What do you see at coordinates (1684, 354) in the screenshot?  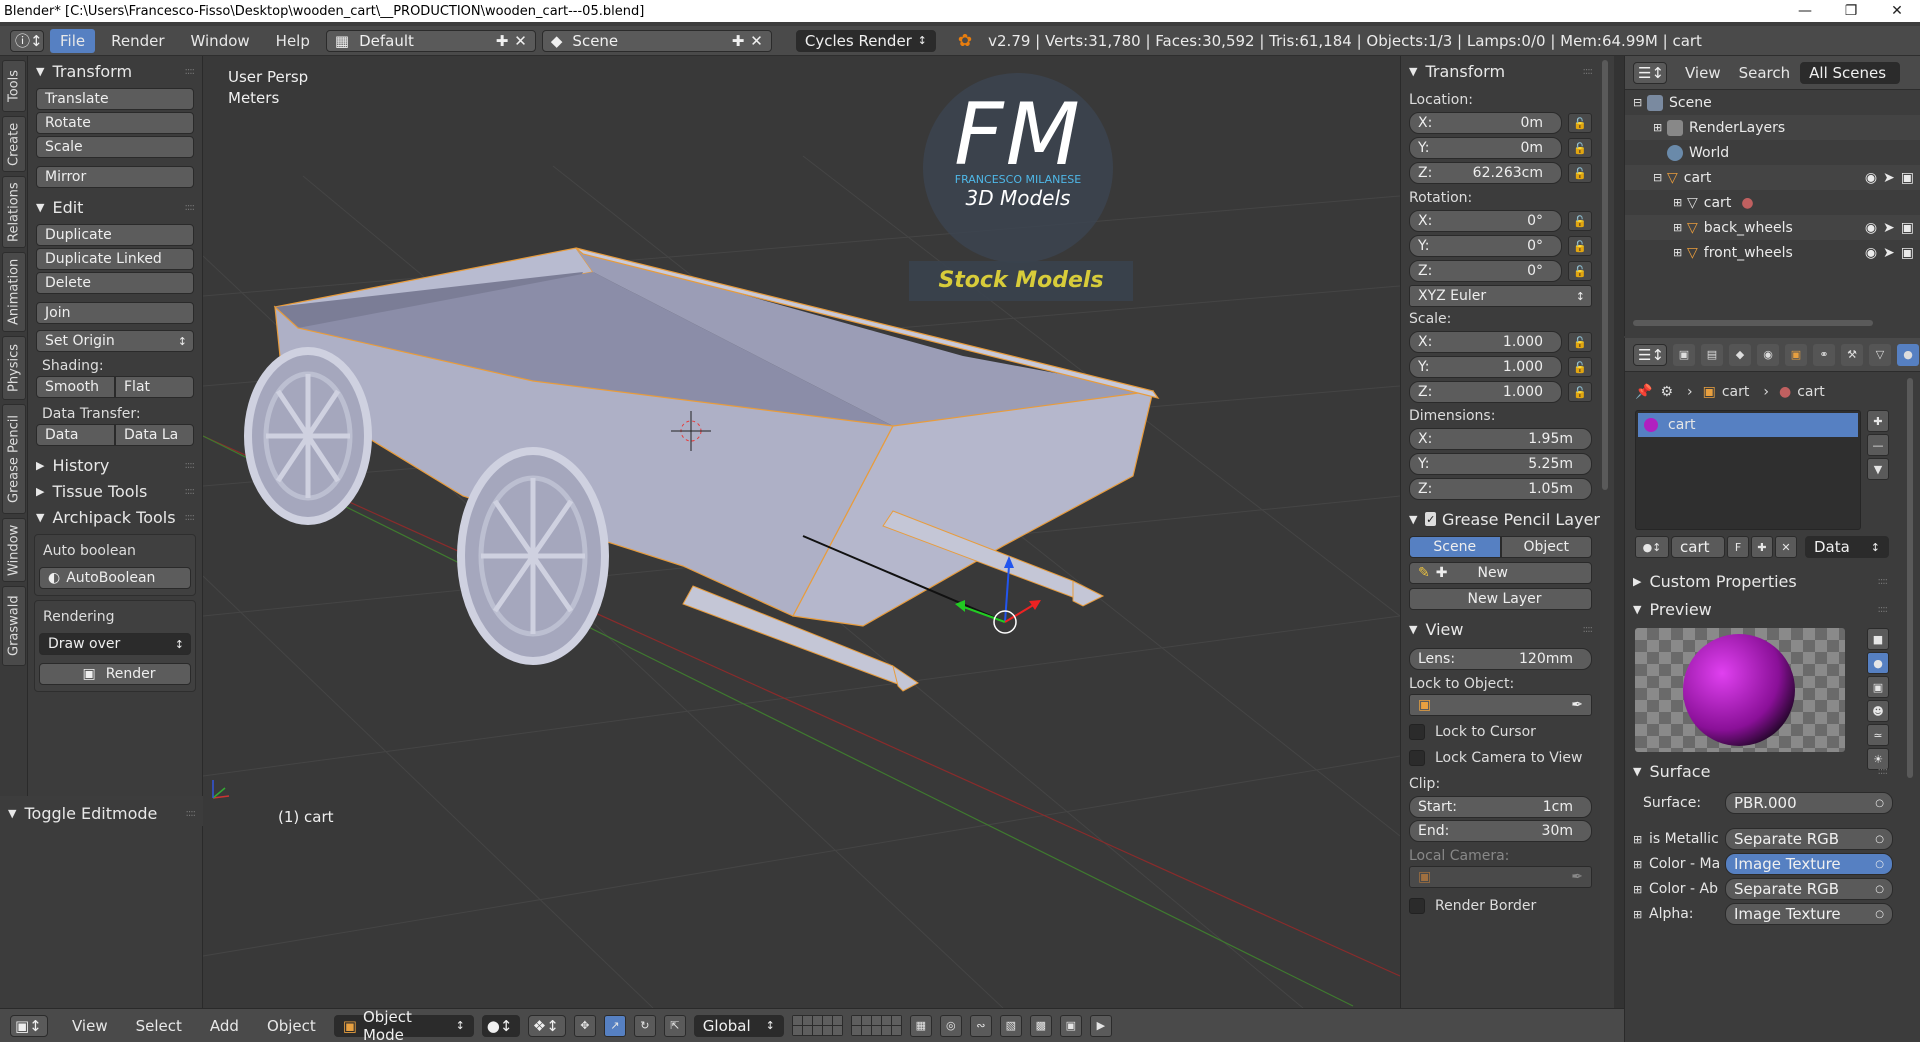 I see `render-tab-icon: ▣` at bounding box center [1684, 354].